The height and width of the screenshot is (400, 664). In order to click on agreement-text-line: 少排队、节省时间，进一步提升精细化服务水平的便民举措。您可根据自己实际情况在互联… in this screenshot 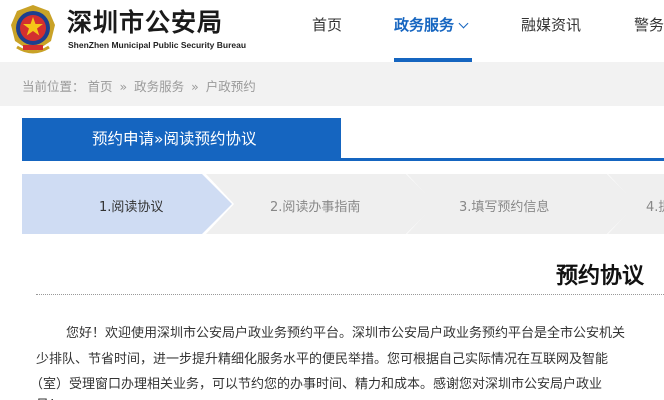, I will do `click(322, 359)`.